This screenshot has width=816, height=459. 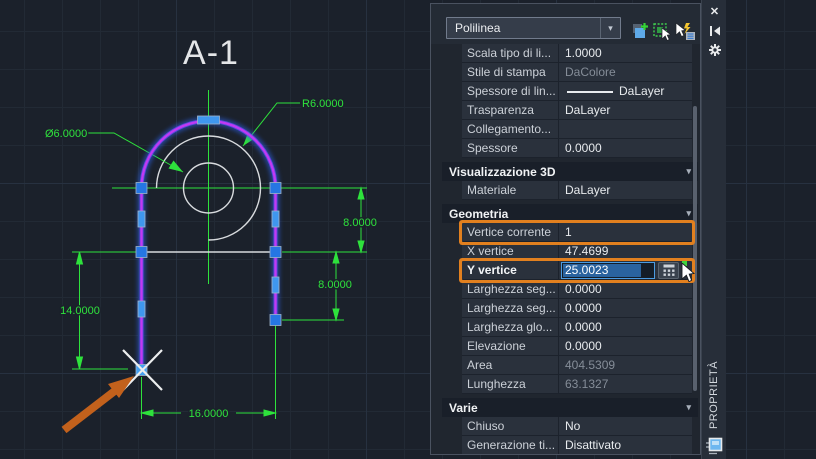 I want to click on scrollbar, so click(x=695, y=248).